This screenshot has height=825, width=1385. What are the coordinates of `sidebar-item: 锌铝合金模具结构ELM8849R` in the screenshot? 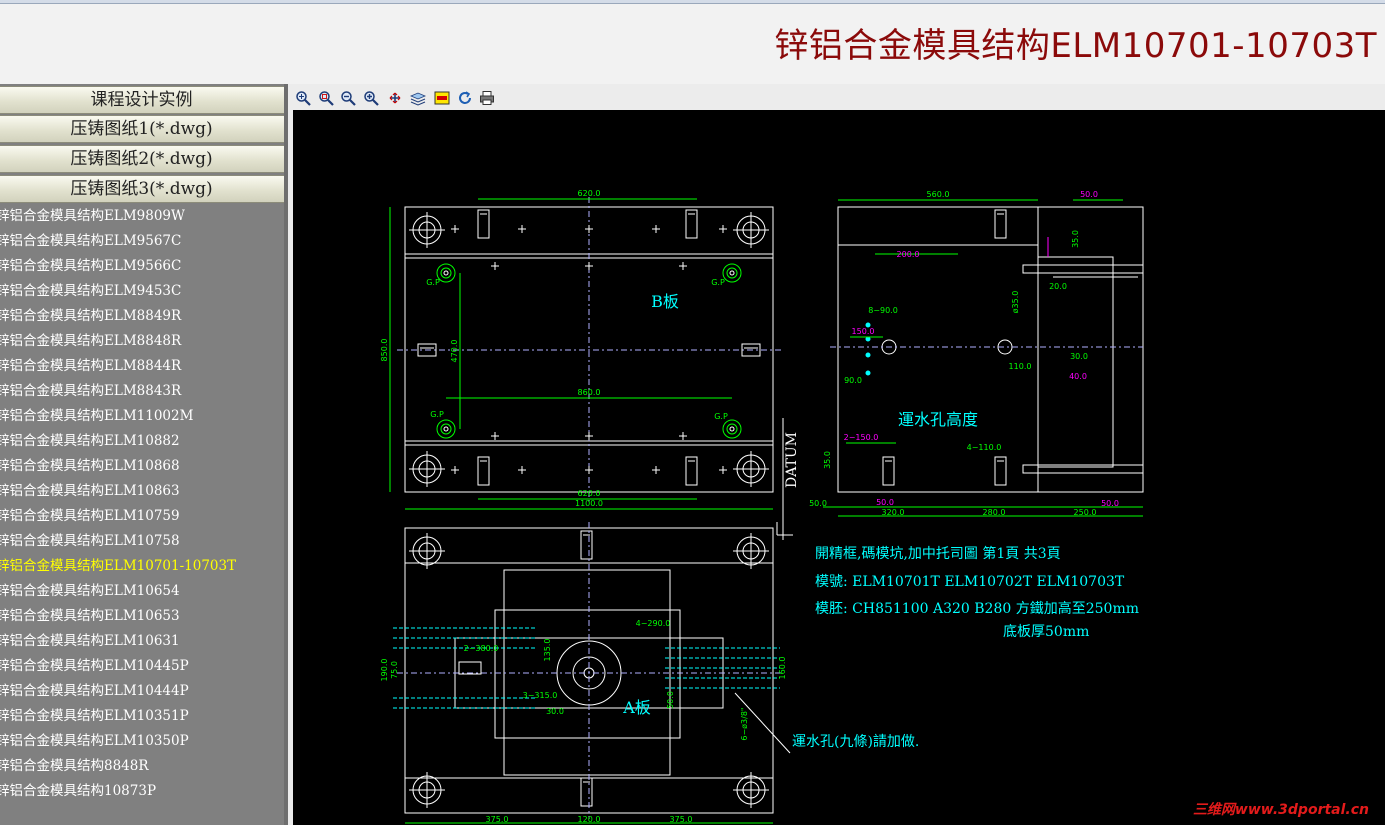 It's located at (90, 316).